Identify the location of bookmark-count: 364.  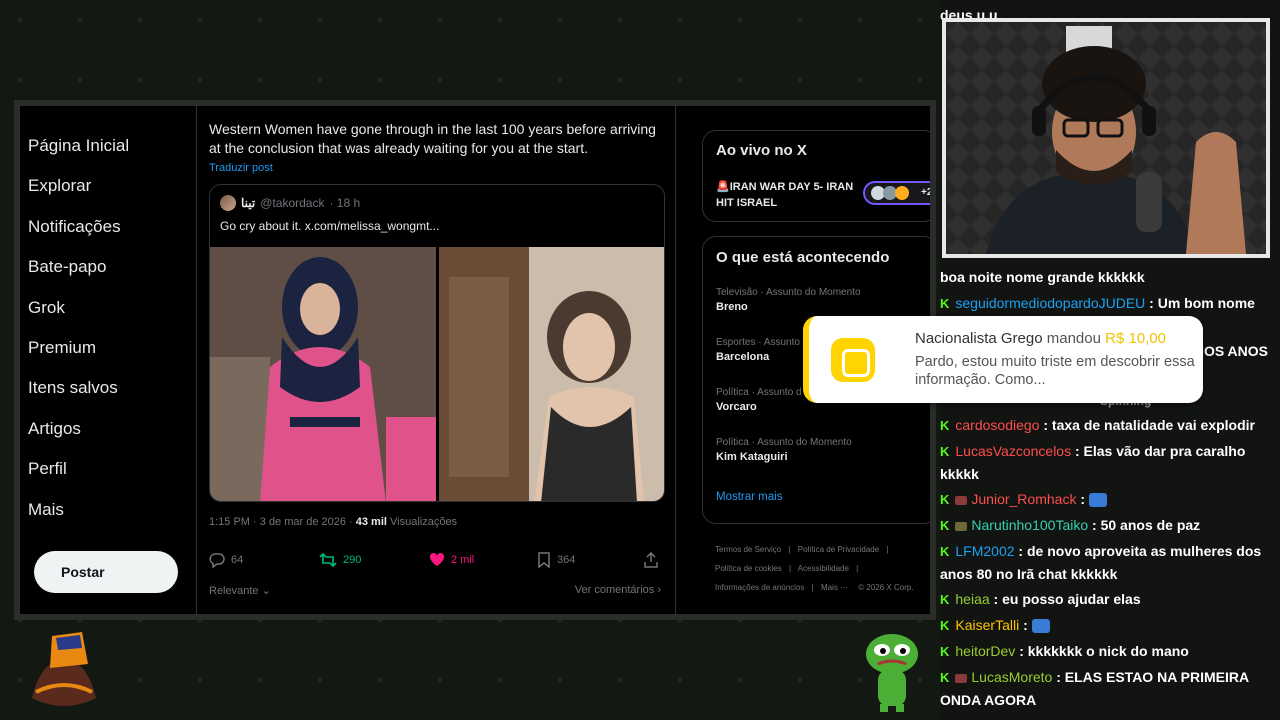
(566, 560).